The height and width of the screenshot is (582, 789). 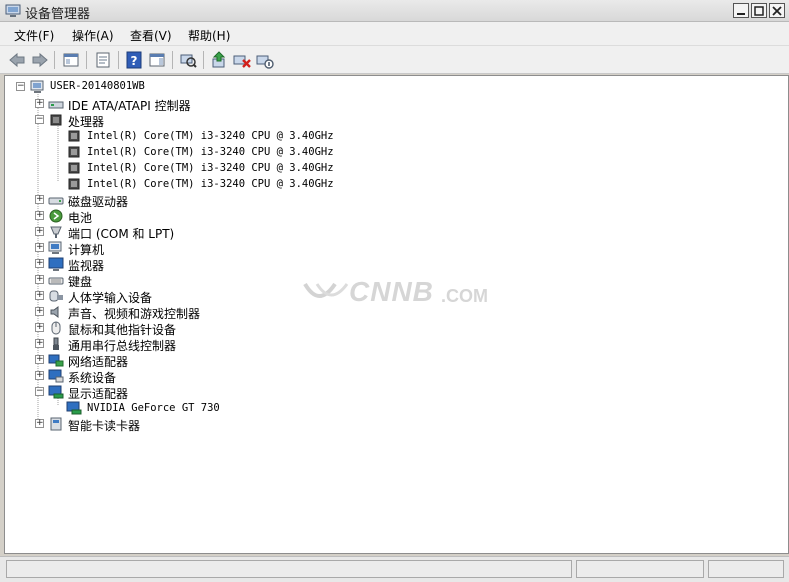 I want to click on tree-category-label: 磁盘驱动器, so click(x=98, y=202).